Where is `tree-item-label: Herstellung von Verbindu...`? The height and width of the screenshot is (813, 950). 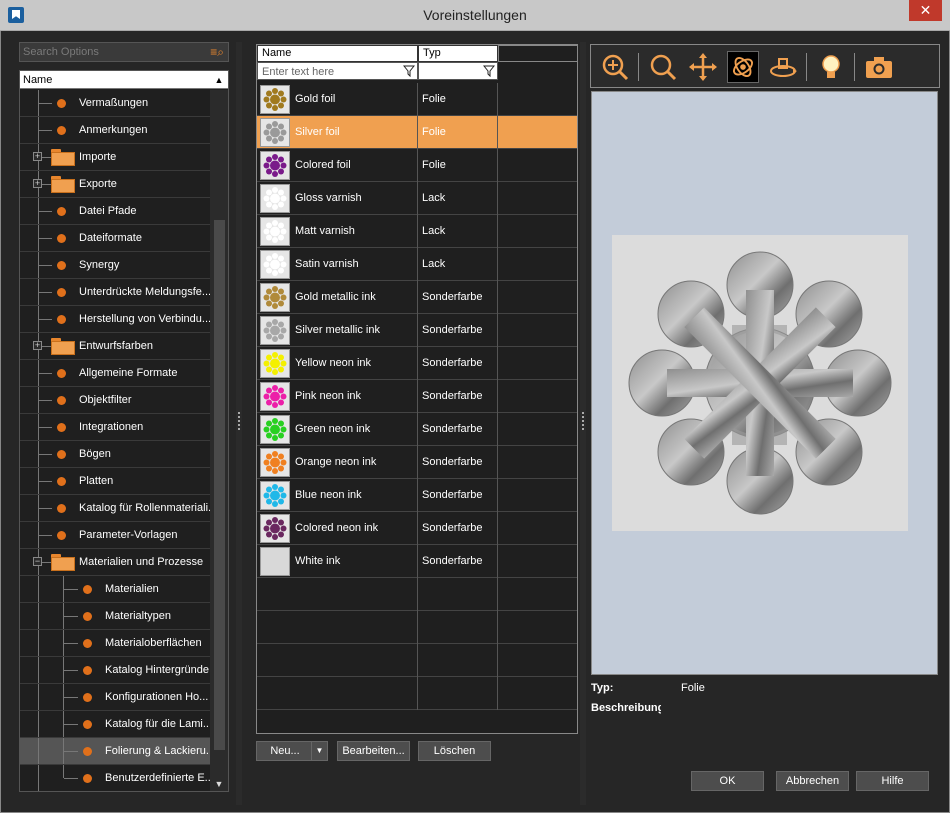 tree-item-label: Herstellung von Verbindu... is located at coordinates (144, 319).